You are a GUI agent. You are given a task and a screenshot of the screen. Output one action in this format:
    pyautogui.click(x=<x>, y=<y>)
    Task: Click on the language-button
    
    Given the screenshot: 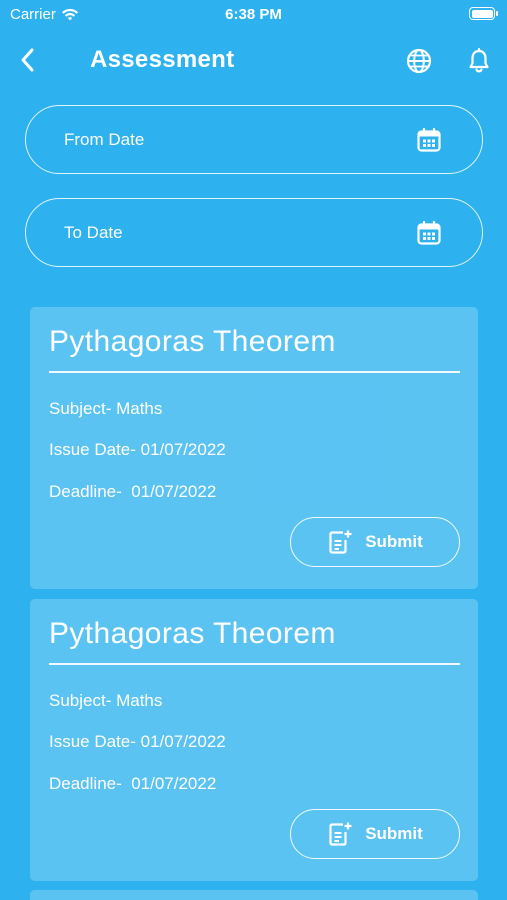 What is the action you would take?
    pyautogui.click(x=419, y=61)
    